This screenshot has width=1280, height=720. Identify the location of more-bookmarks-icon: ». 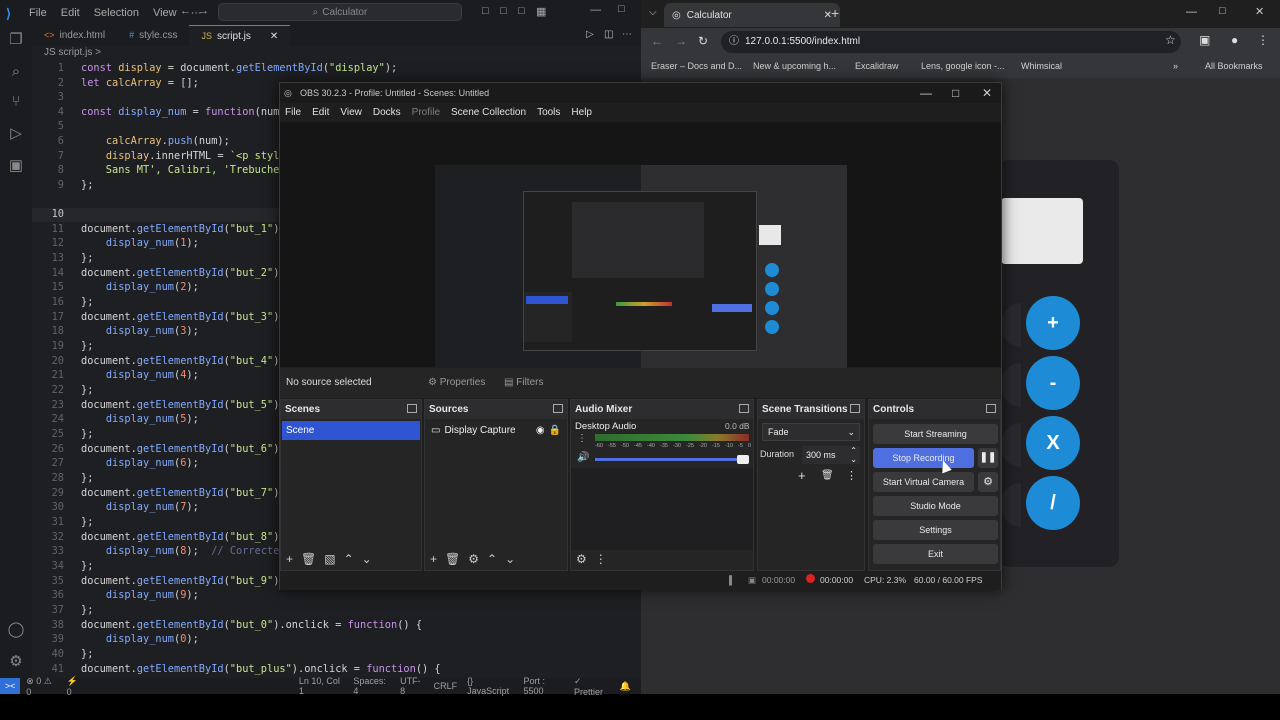
(1175, 66).